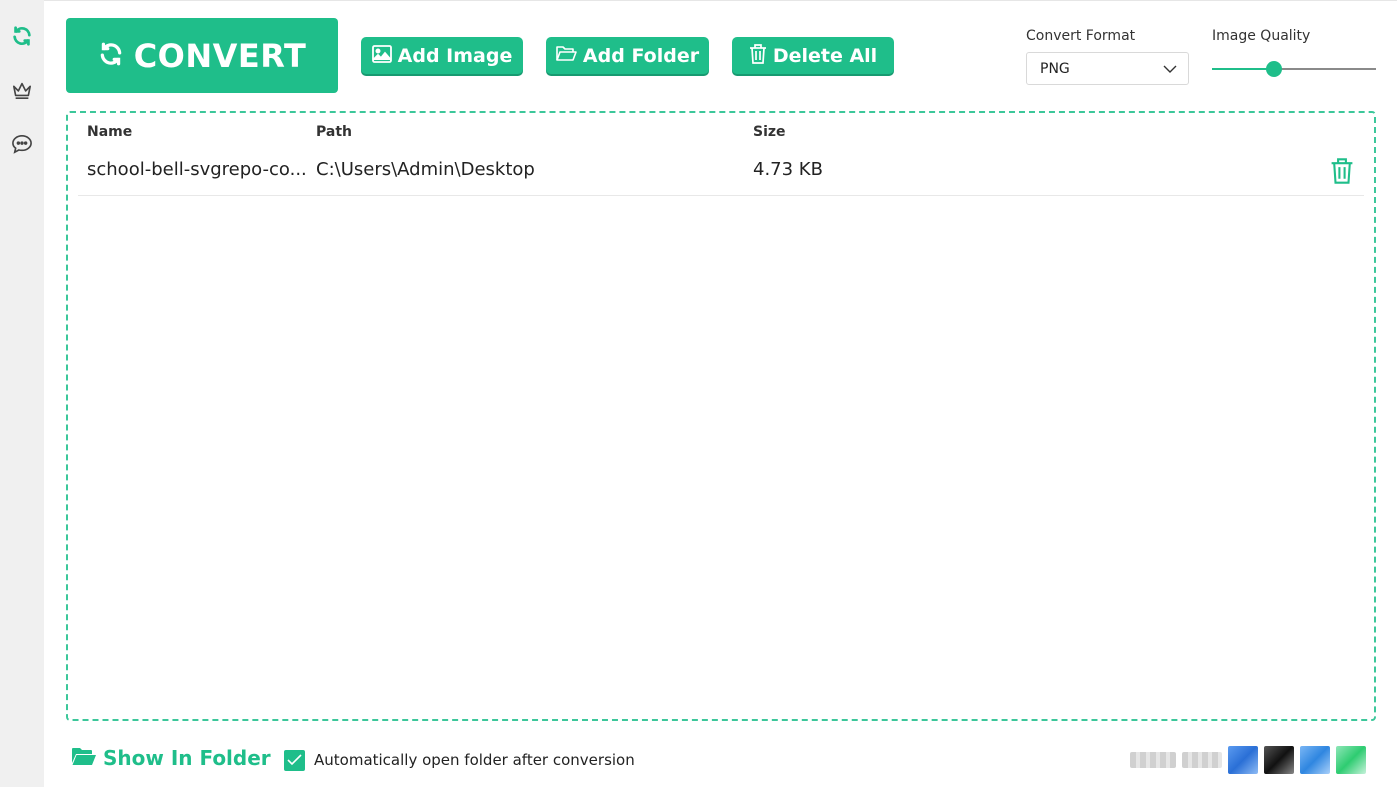  Describe the element at coordinates (1081, 36) in the screenshot. I see `convert-format-label: Convert Format` at that location.